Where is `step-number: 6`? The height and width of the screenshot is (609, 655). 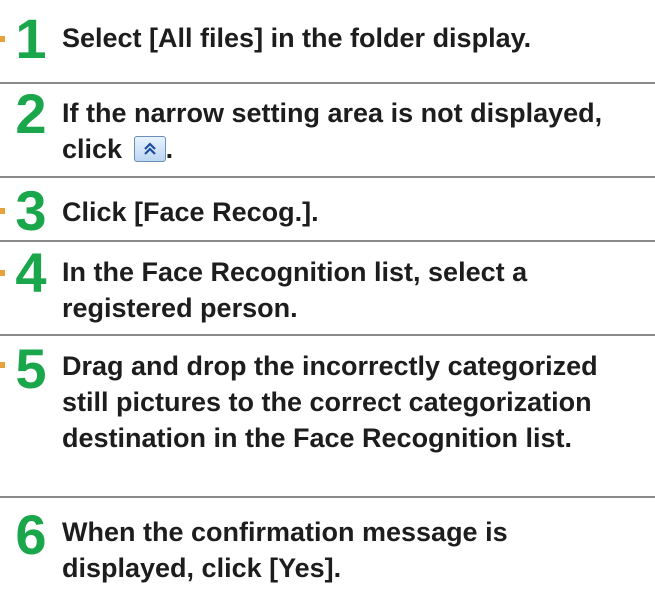 step-number: 6 is located at coordinates (31, 534).